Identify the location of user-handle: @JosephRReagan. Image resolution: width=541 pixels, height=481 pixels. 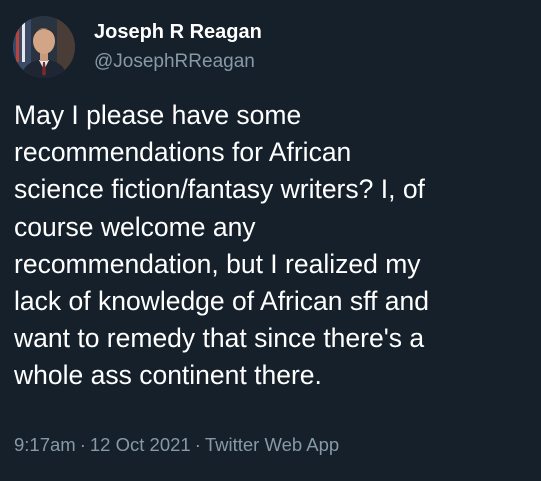
(178, 62).